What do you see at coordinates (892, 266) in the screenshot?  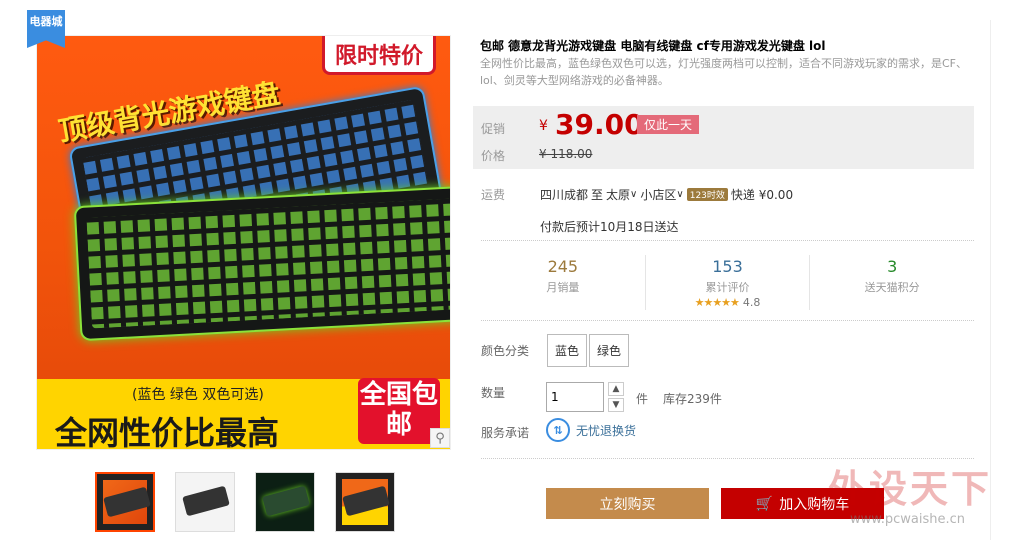 I see `stat-number: 3` at bounding box center [892, 266].